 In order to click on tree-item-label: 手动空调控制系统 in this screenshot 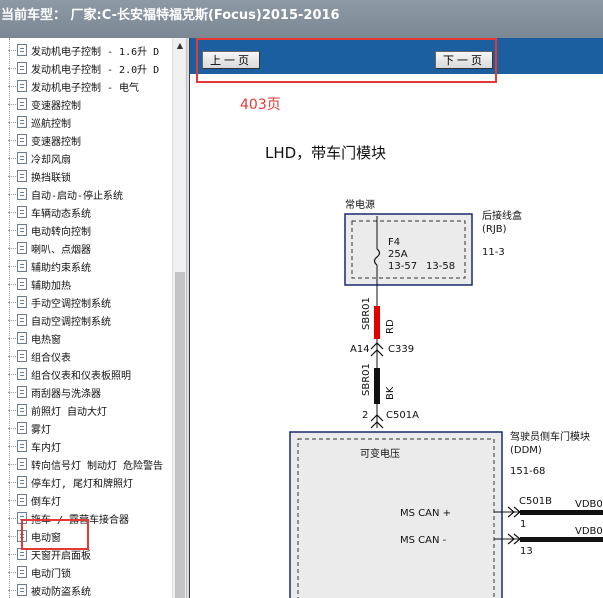, I will do `click(71, 304)`.